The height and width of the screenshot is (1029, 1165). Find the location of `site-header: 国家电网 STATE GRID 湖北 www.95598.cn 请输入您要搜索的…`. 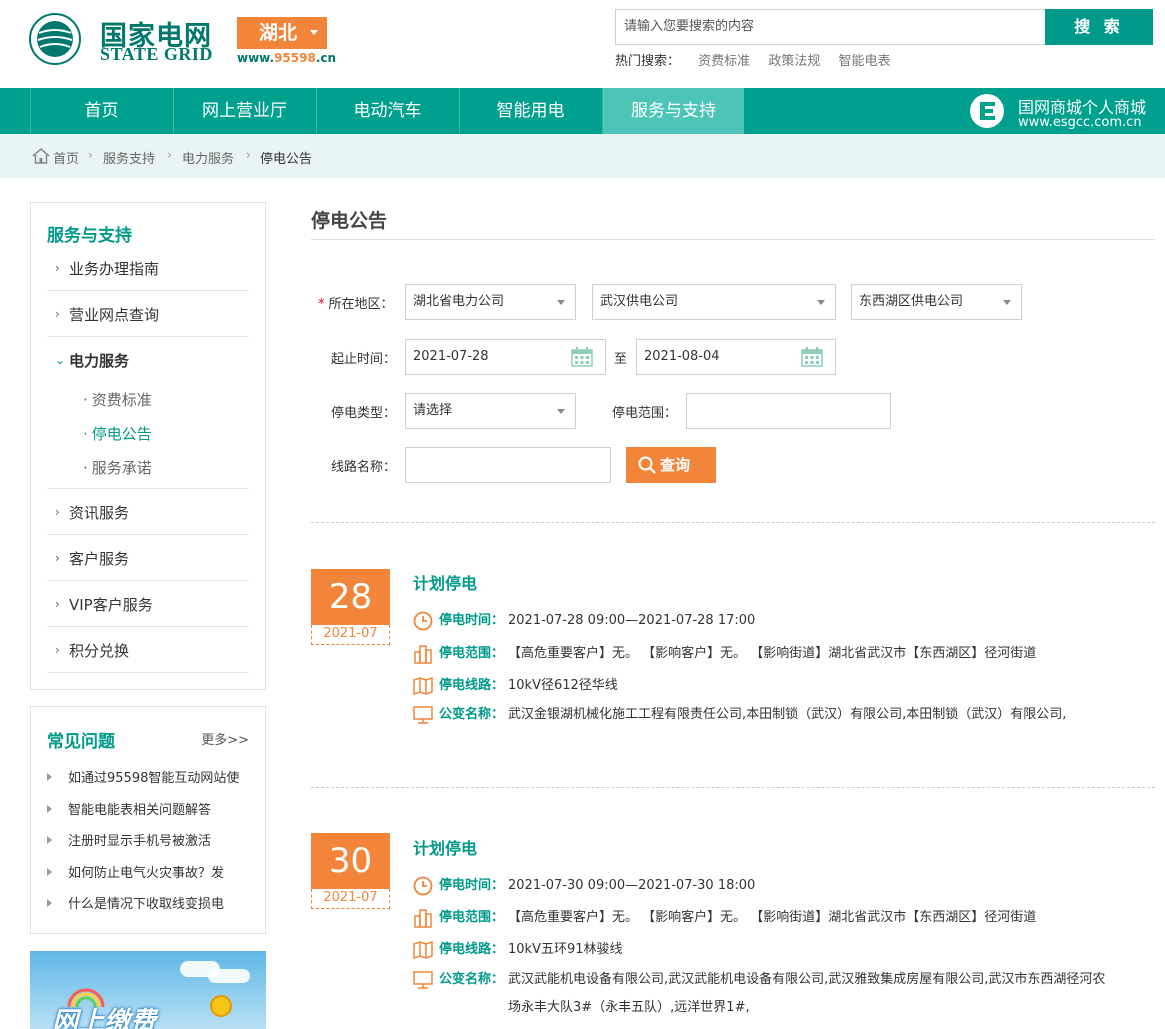

site-header: 国家电网 STATE GRID 湖北 www.95598.cn 请输入您要搜索的… is located at coordinates (582, 44).